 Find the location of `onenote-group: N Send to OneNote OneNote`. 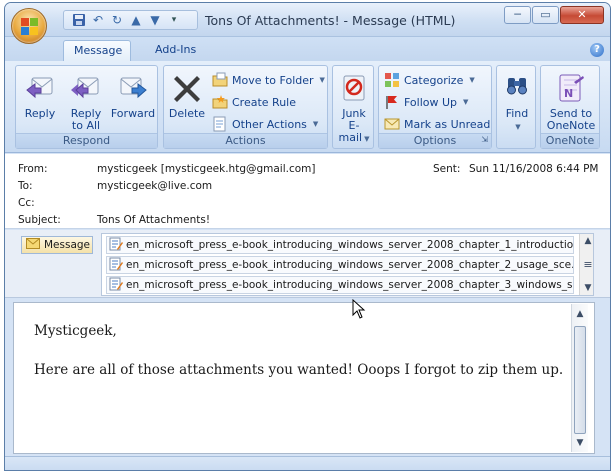

onenote-group: N Send to OneNote OneNote is located at coordinates (570, 107).